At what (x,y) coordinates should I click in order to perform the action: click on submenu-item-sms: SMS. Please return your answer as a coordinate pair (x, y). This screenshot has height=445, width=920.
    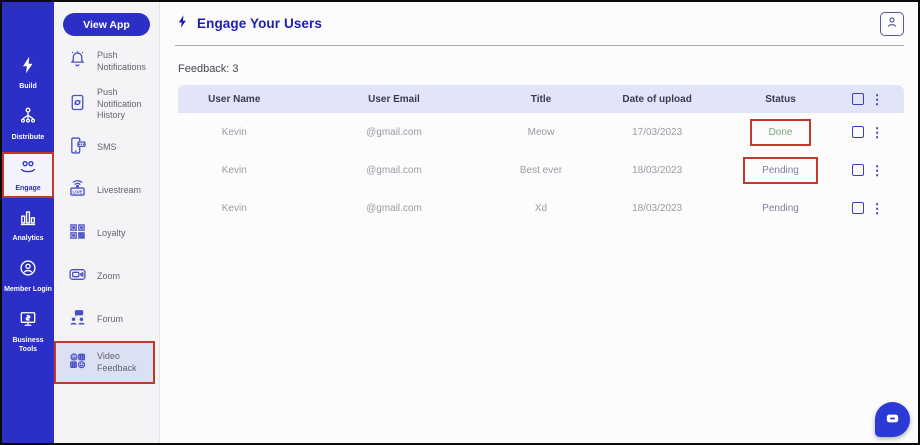
    Looking at the image, I should click on (106, 147).